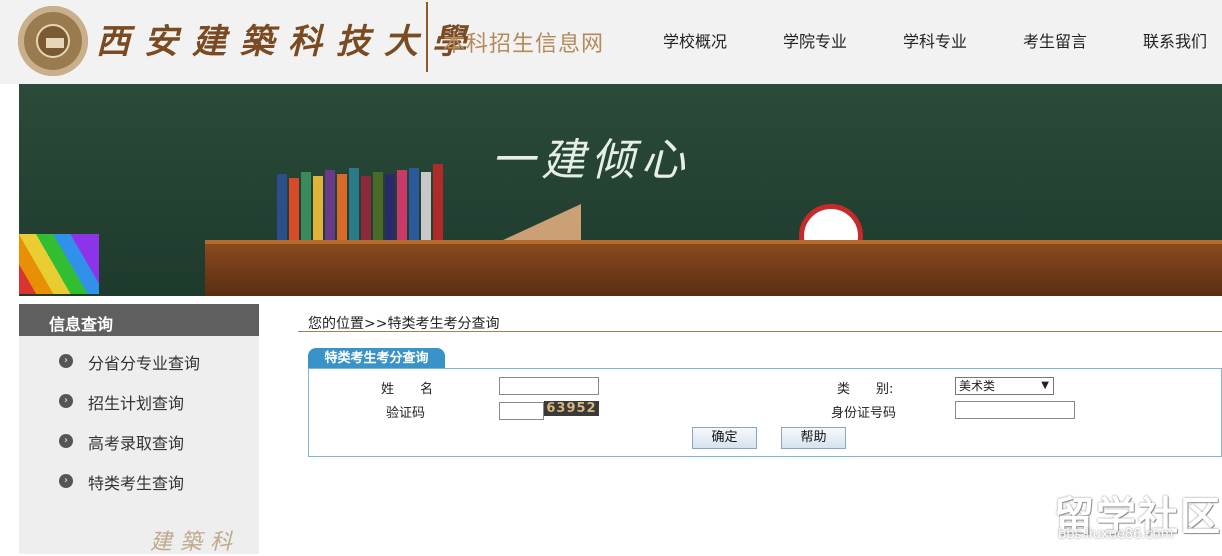 The width and height of the screenshot is (1222, 556). I want to click on sidebar-seal-watermark: 建築科, so click(195, 542).